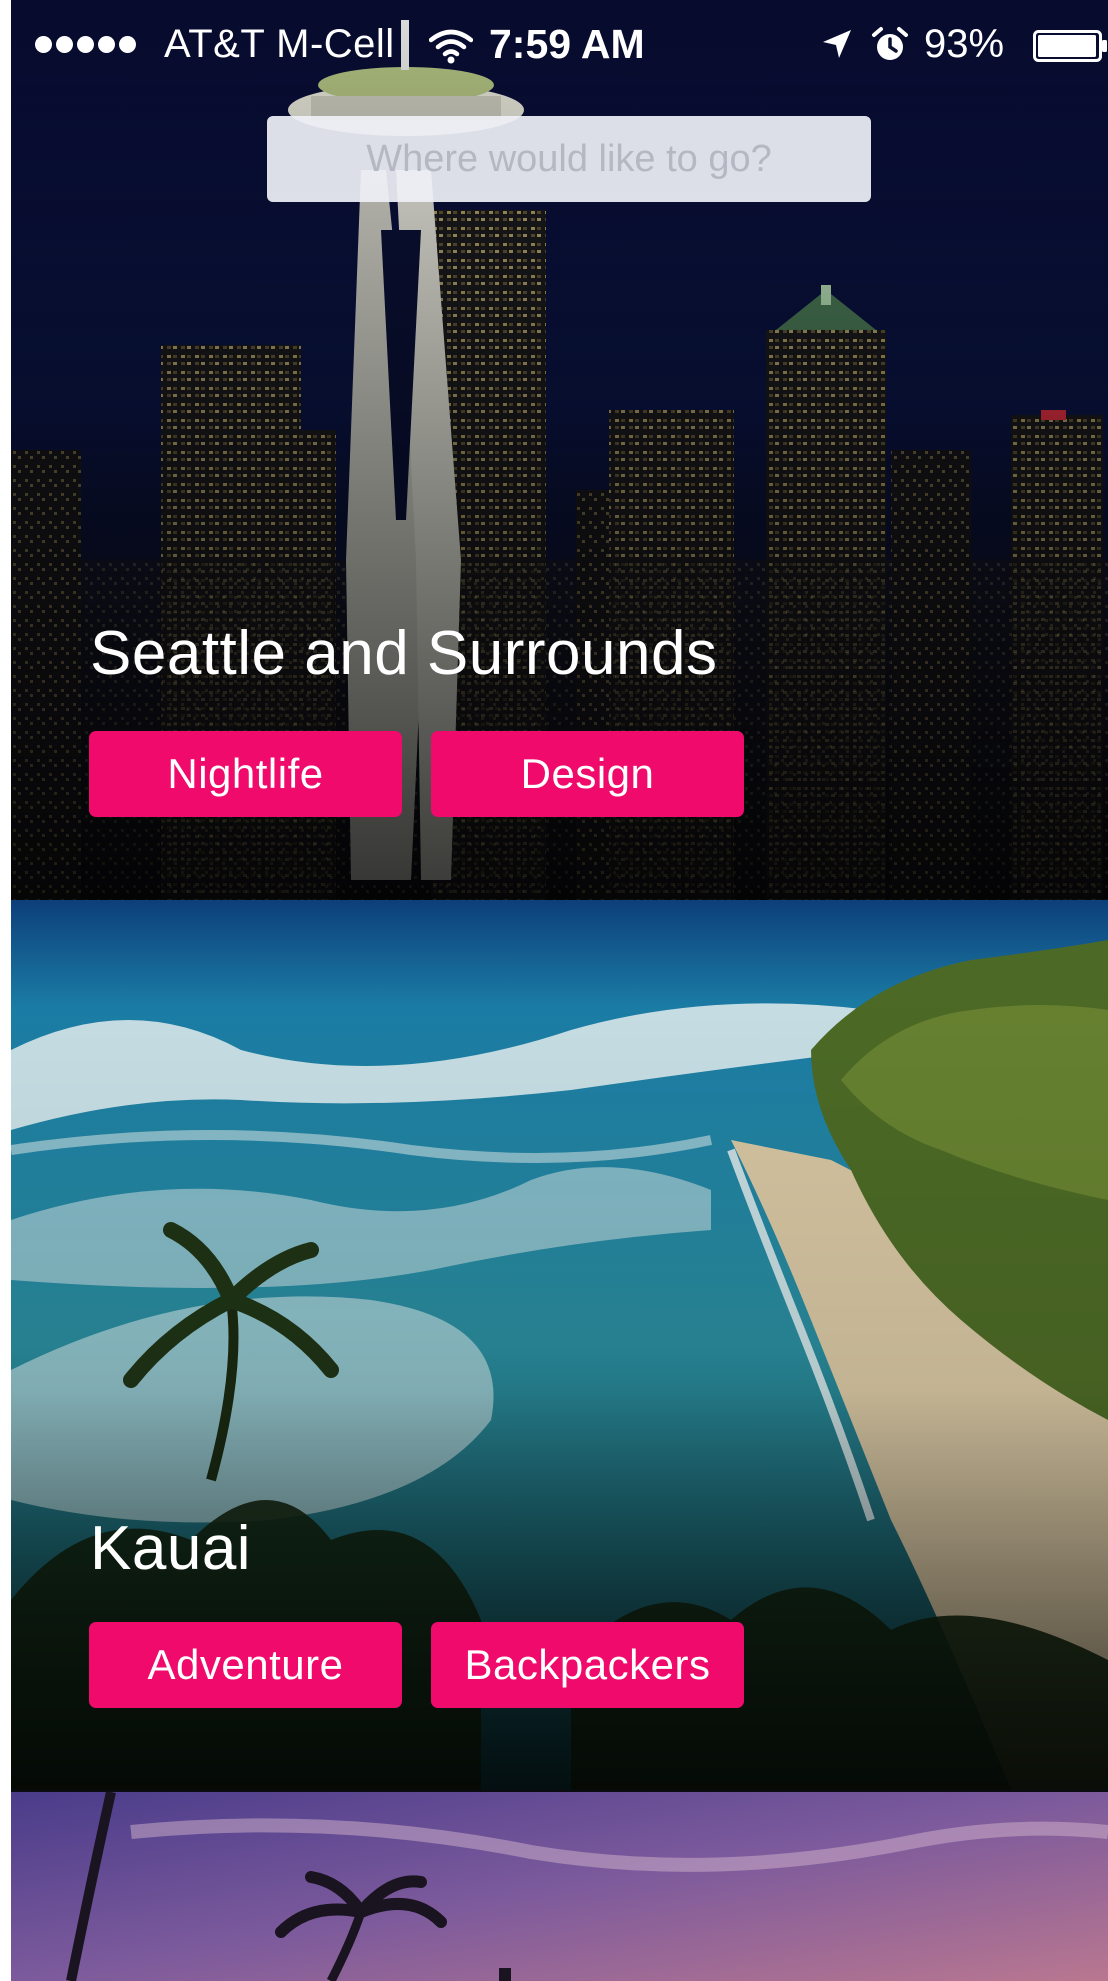 The image size is (1108, 1981). I want to click on left-edge, so click(5, 990).